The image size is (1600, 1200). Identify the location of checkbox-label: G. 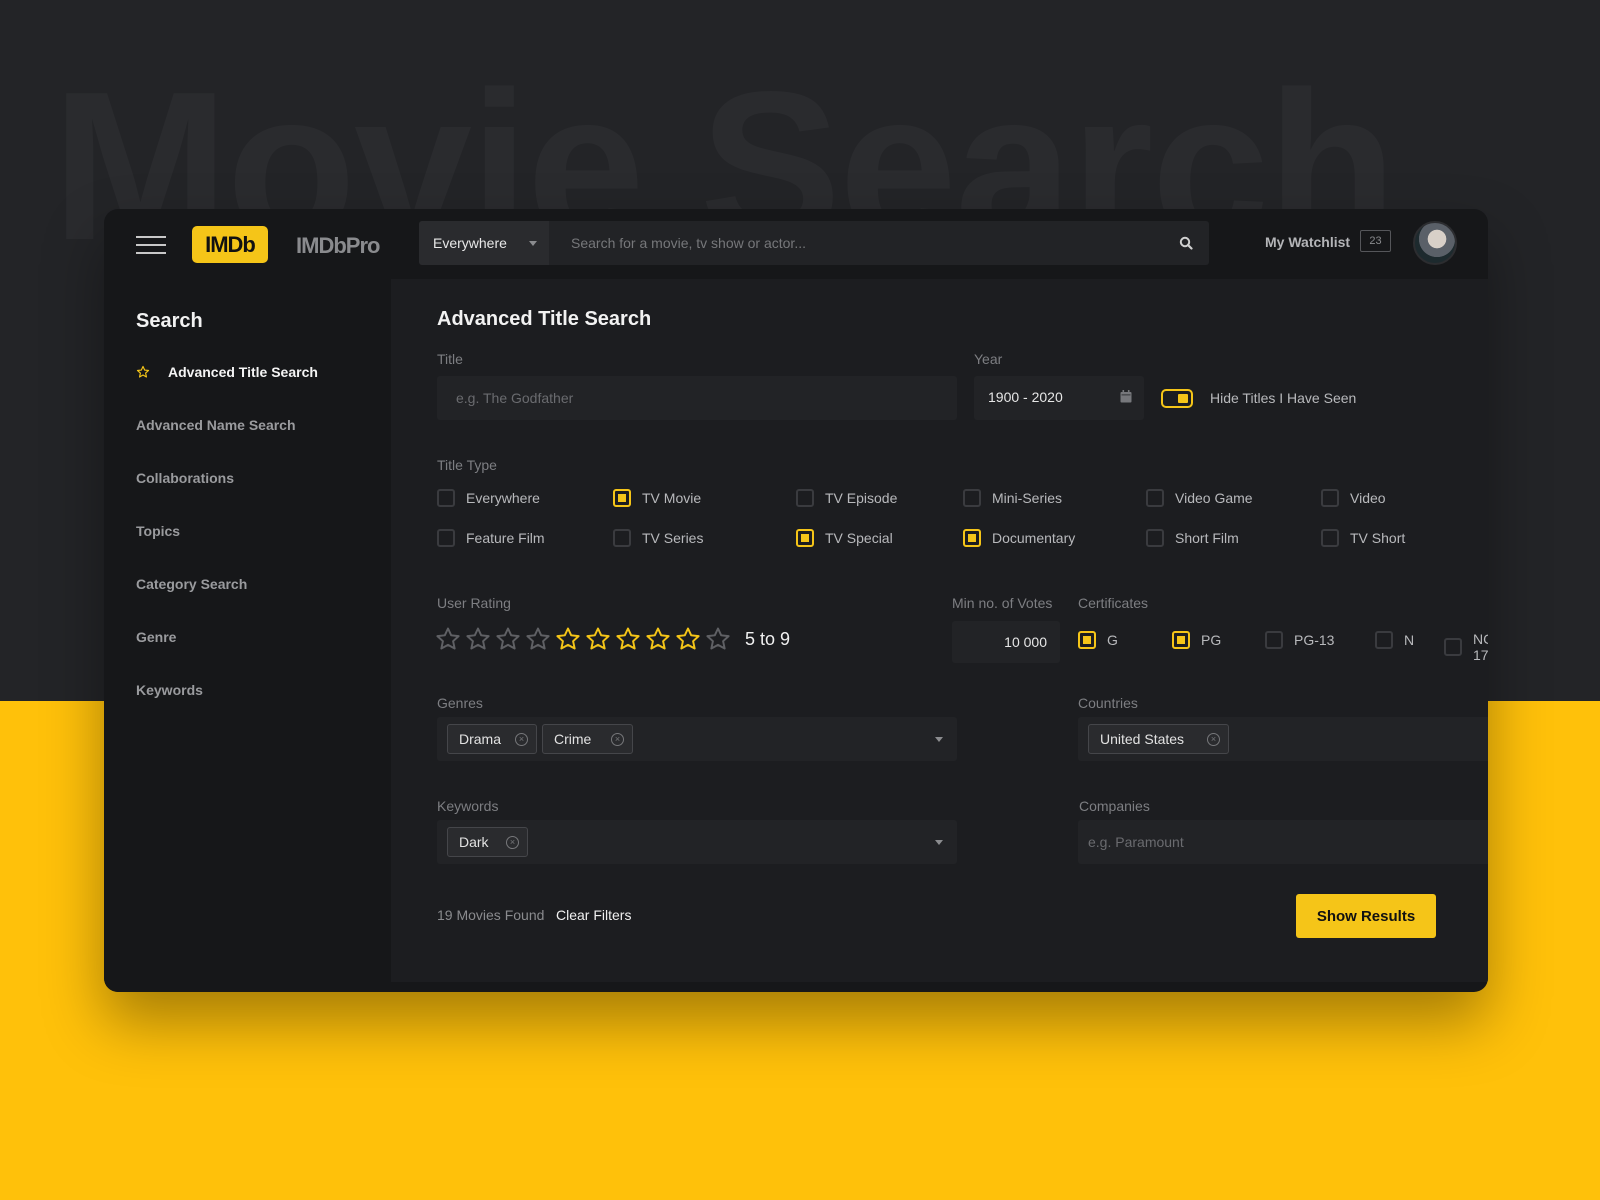
(1112, 640).